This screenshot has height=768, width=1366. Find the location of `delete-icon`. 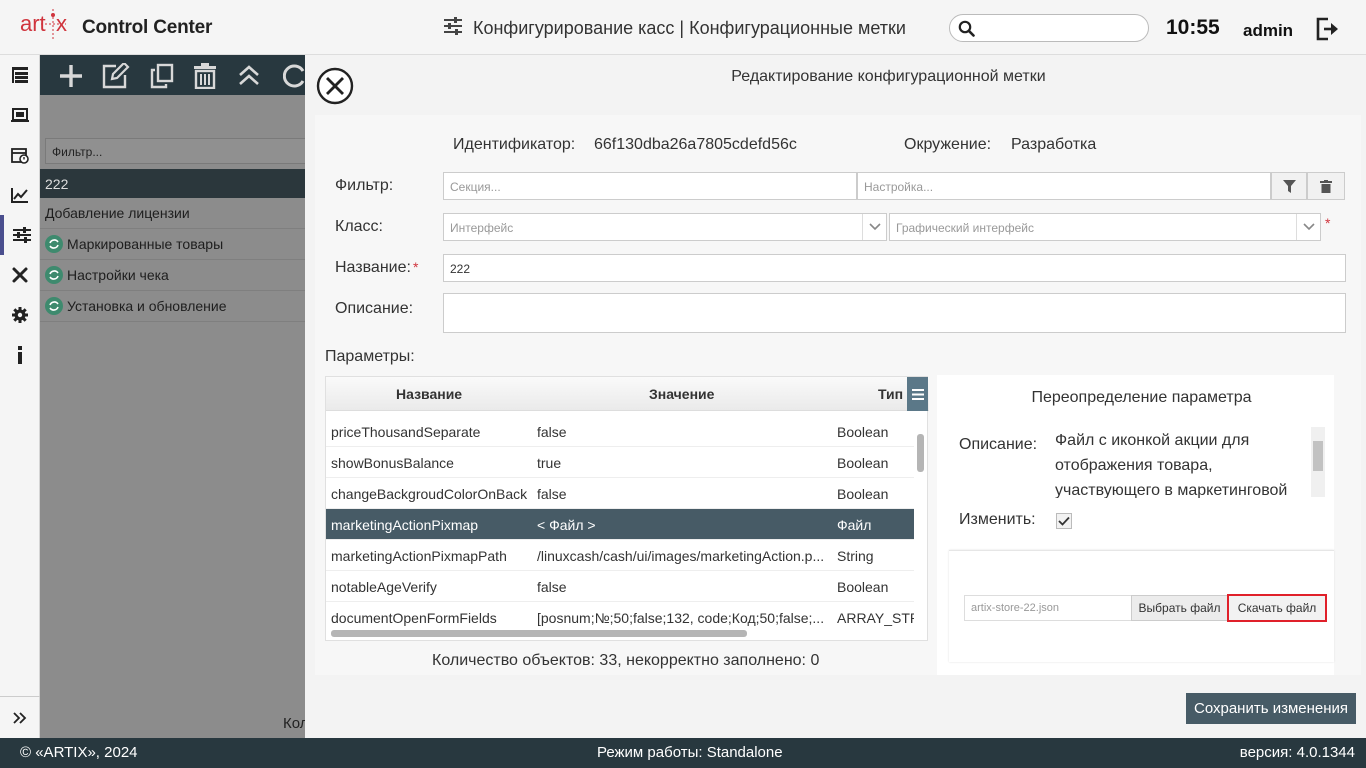

delete-icon is located at coordinates (205, 77).